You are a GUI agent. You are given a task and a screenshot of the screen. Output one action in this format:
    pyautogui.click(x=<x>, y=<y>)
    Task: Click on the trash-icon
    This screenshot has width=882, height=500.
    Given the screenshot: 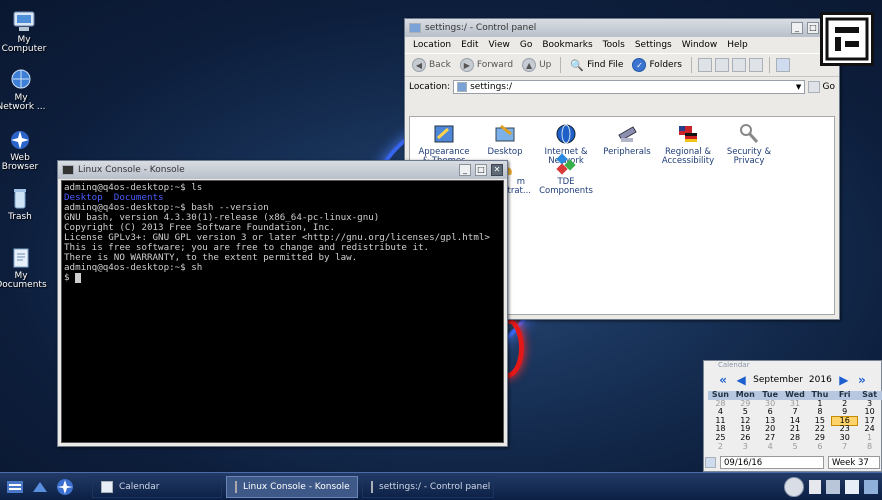 What is the action you would take?
    pyautogui.click(x=20, y=199)
    